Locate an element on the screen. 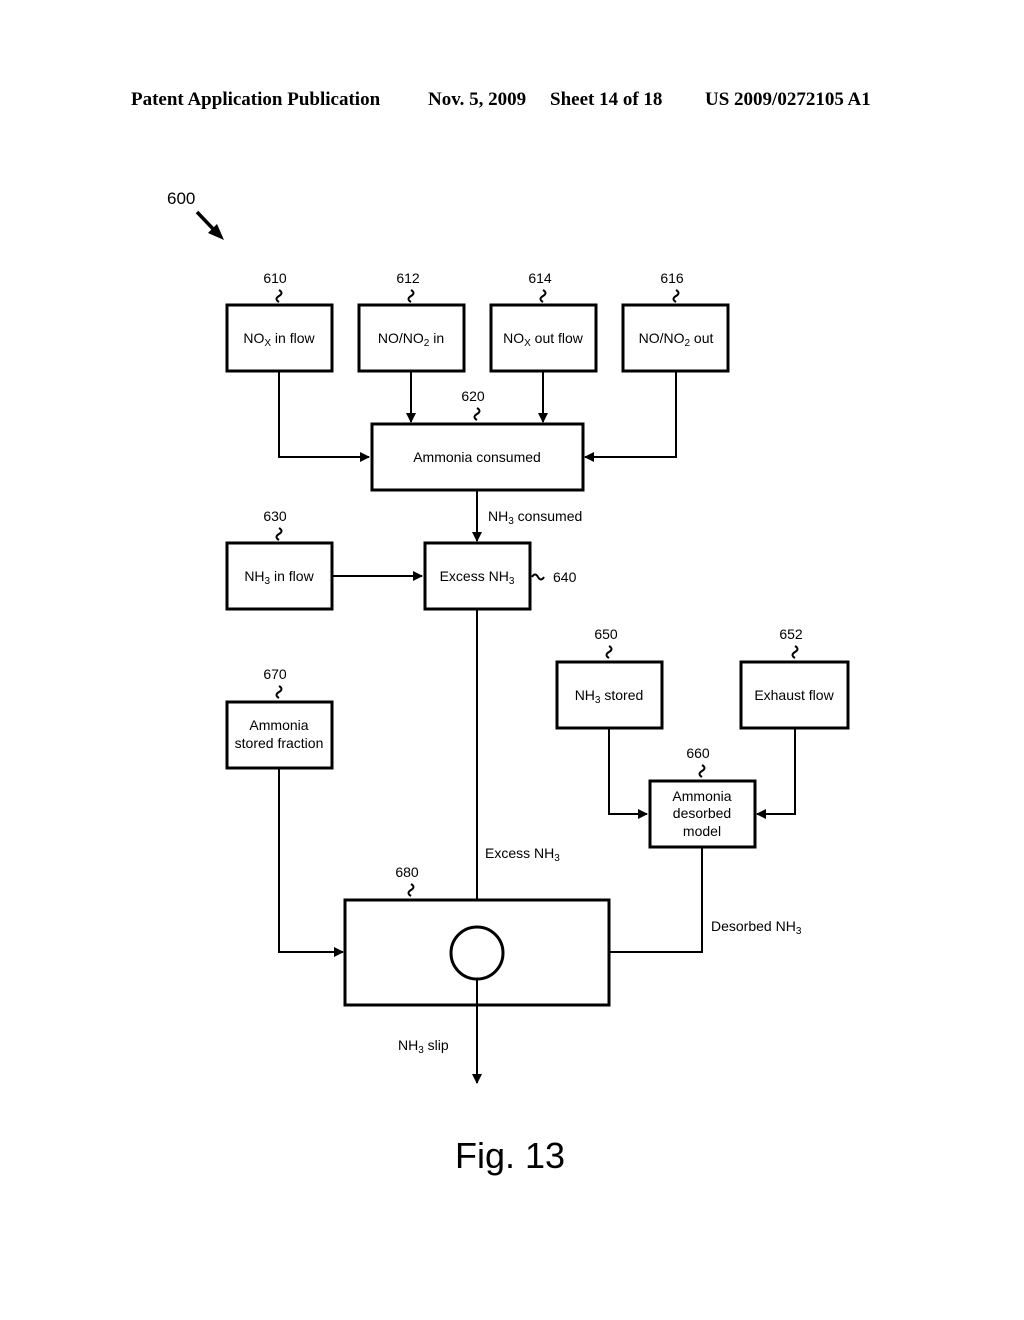 This screenshot has height=1320, width=1024. signal-nh3-slip: NH3 slip is located at coordinates (423, 1046).